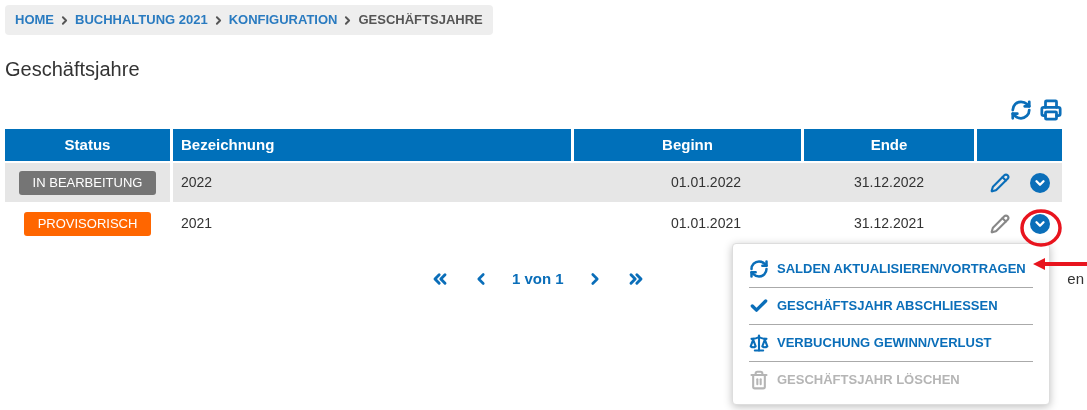 This screenshot has width=1087, height=410. I want to click on page-size-text: en, so click(1075, 278).